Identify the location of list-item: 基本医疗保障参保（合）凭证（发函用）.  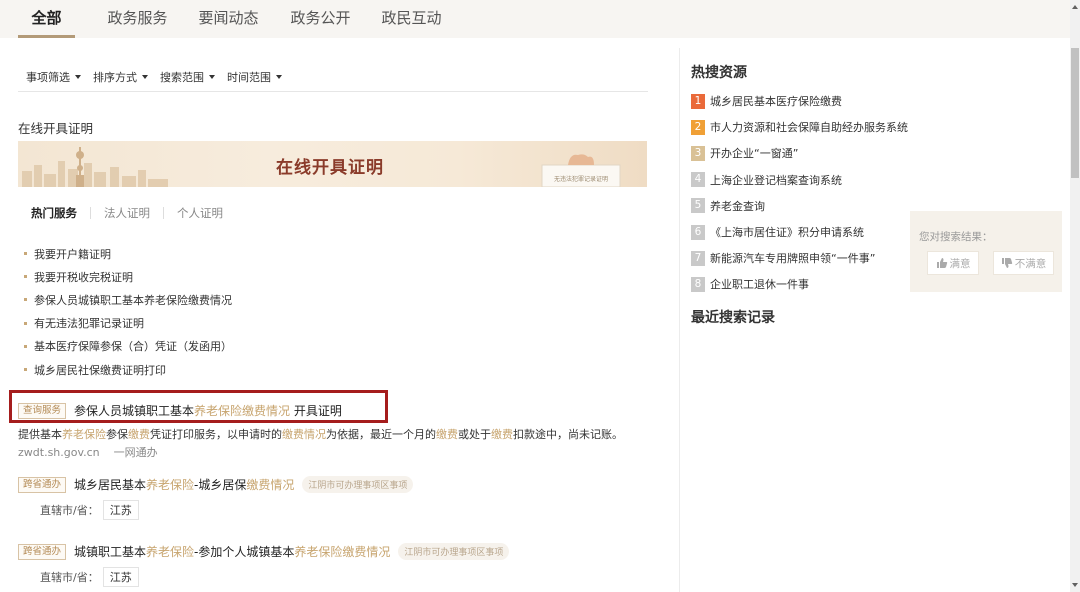
(128, 346).